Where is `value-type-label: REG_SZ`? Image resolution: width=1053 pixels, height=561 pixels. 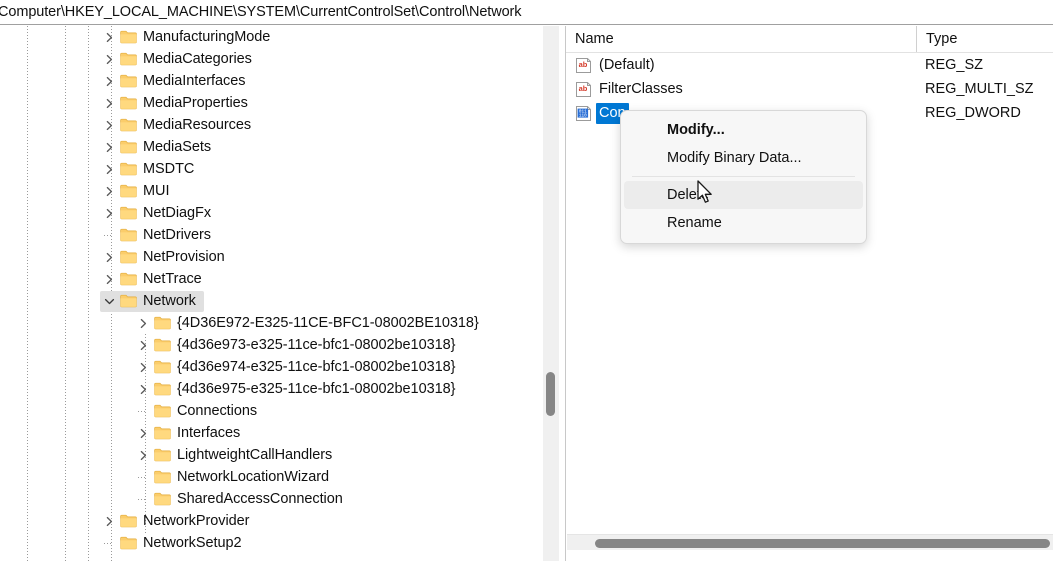
value-type-label: REG_SZ is located at coordinates (954, 65).